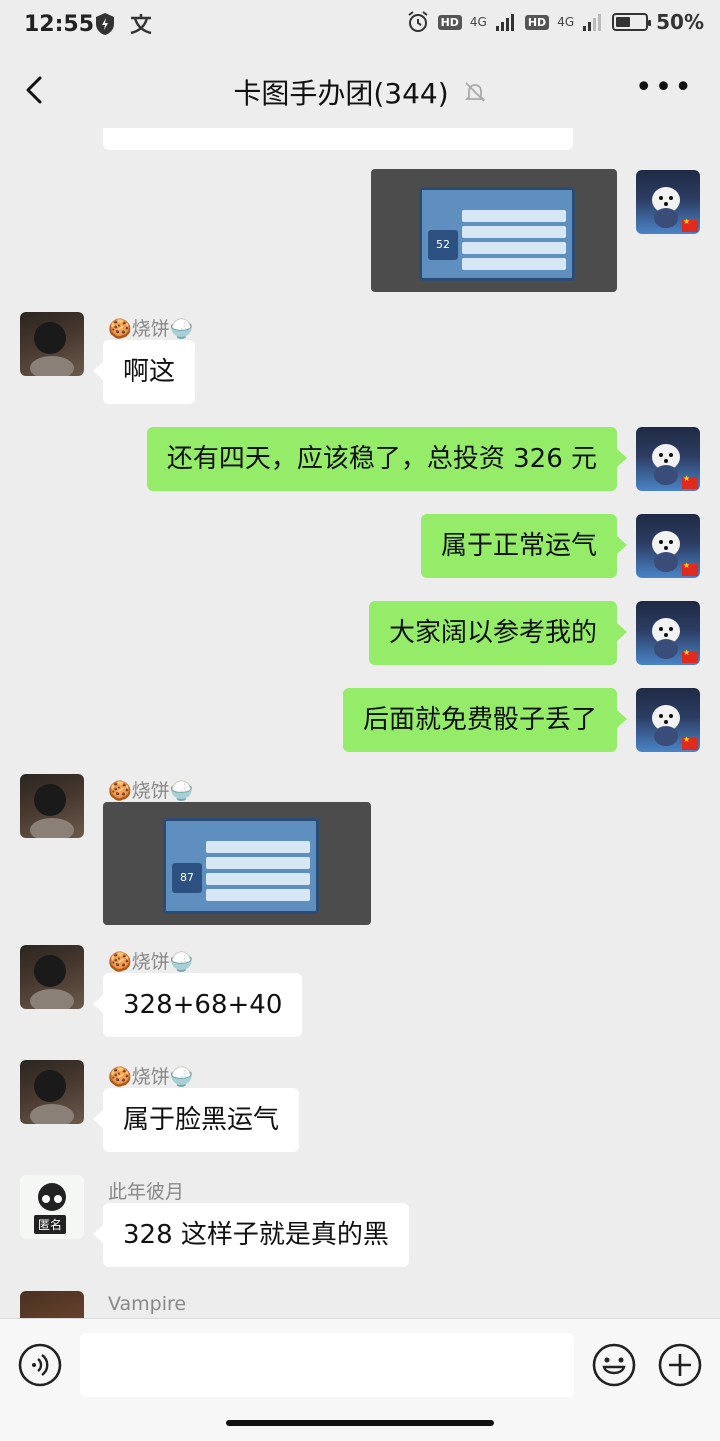 This screenshot has height=1441, width=720. I want to click on message-bubble: 啊这, so click(144, 372).